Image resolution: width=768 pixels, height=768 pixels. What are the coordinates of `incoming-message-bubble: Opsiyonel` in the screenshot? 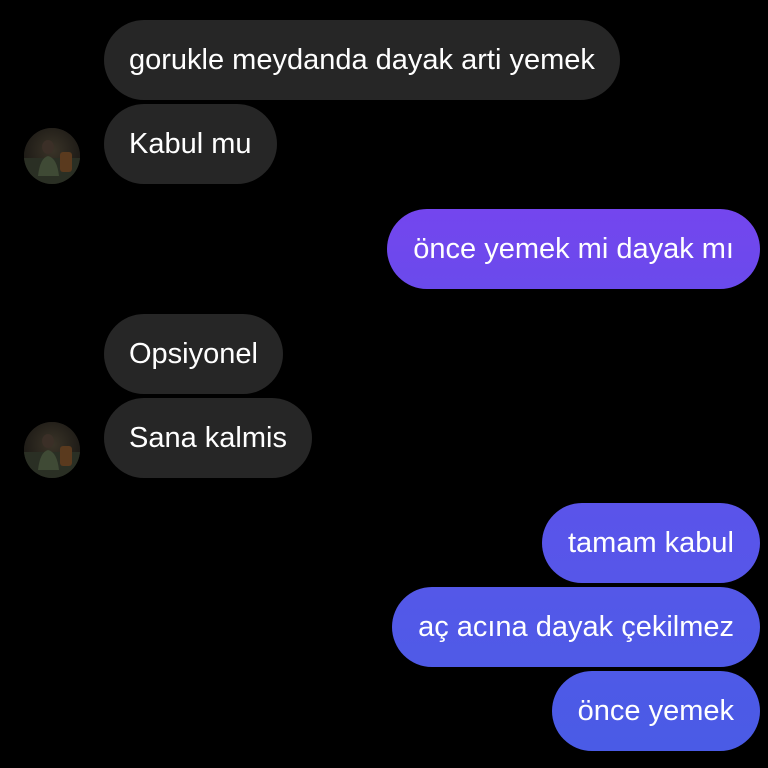 It's located at (193, 354).